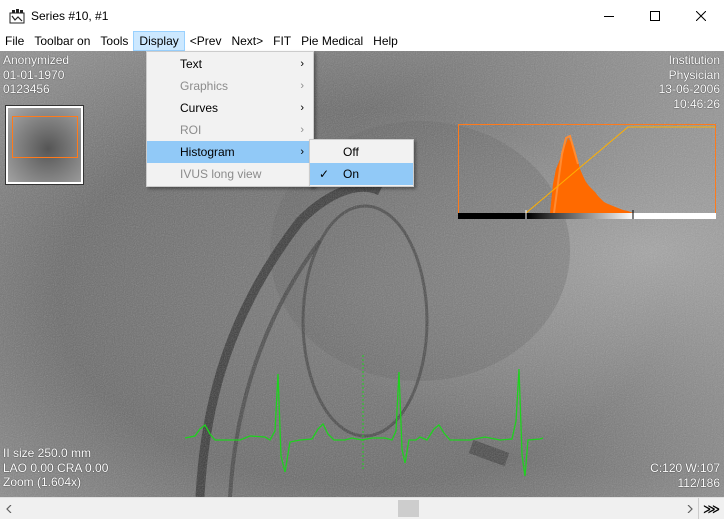 The height and width of the screenshot is (519, 724). I want to click on minimize-button, so click(609, 15).